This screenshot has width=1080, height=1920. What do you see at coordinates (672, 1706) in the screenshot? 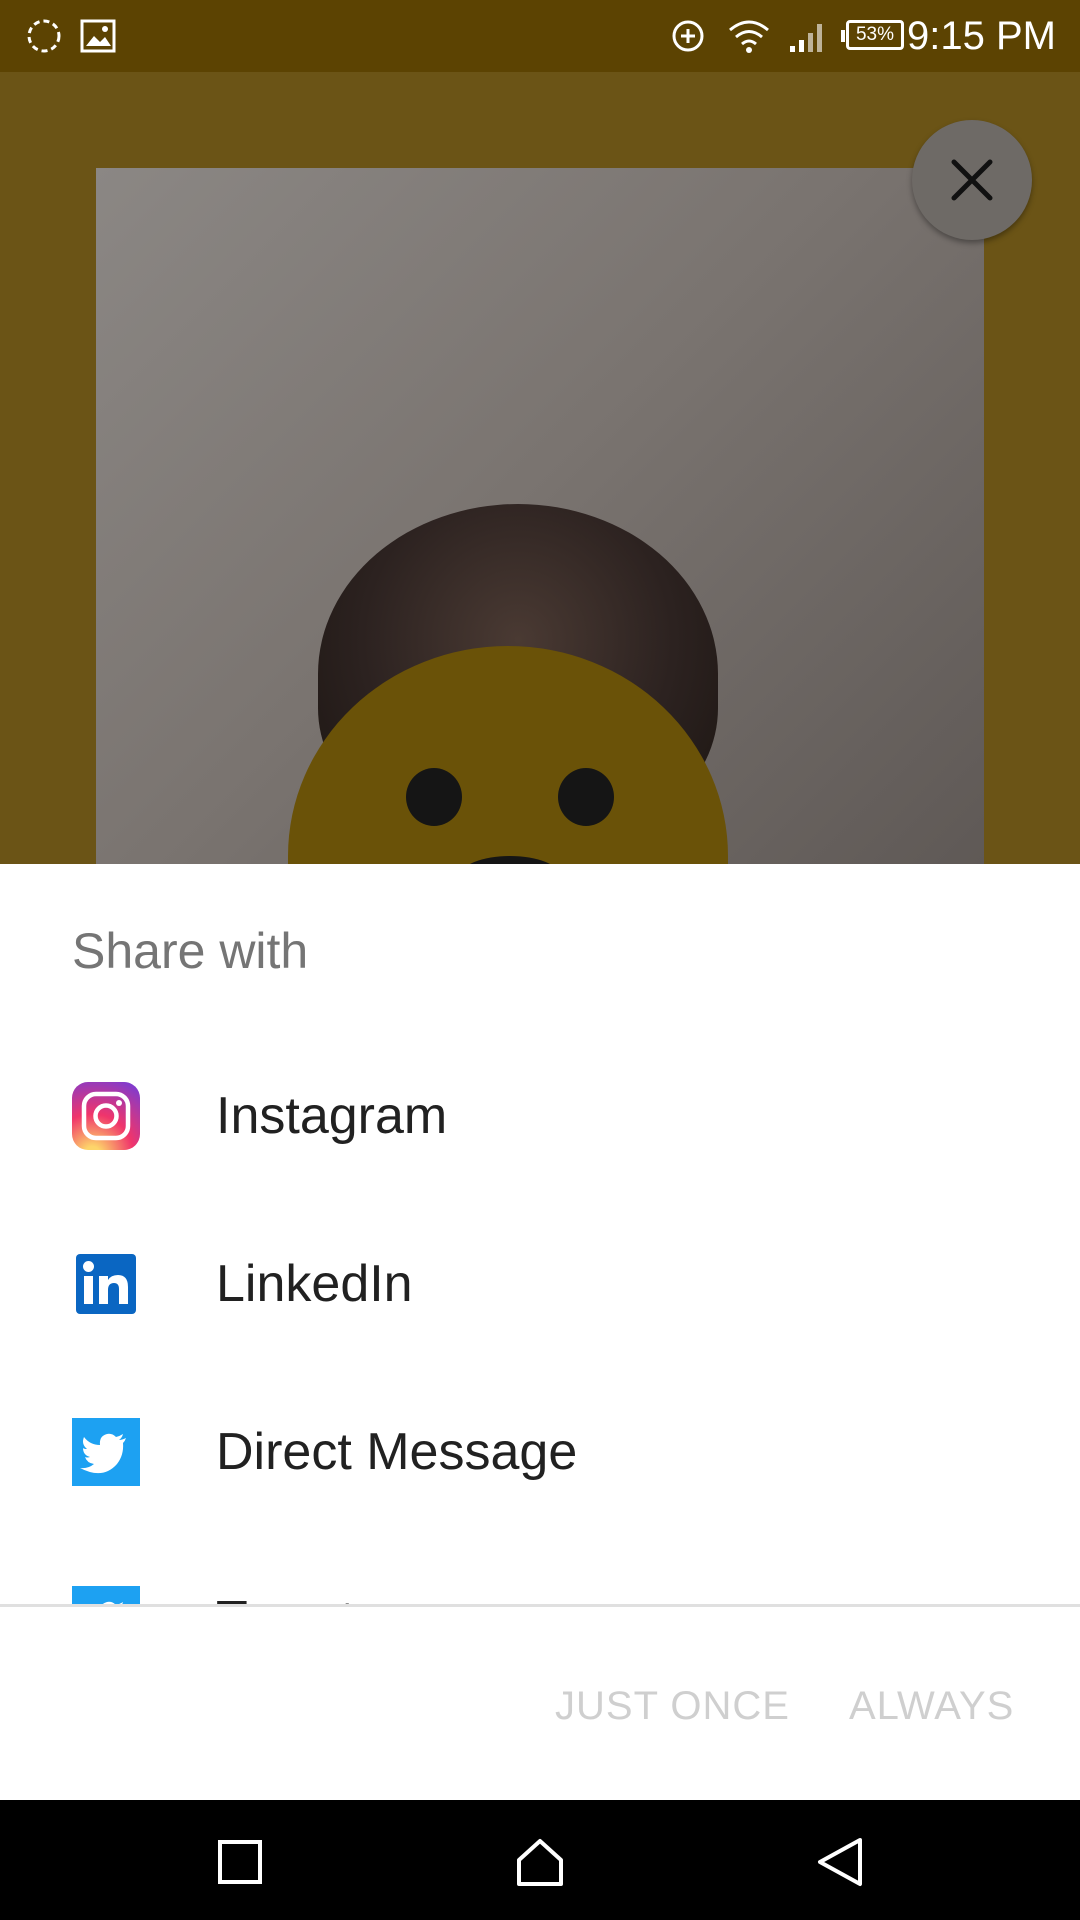
I see `just-once-button: JUST ONCE` at bounding box center [672, 1706].